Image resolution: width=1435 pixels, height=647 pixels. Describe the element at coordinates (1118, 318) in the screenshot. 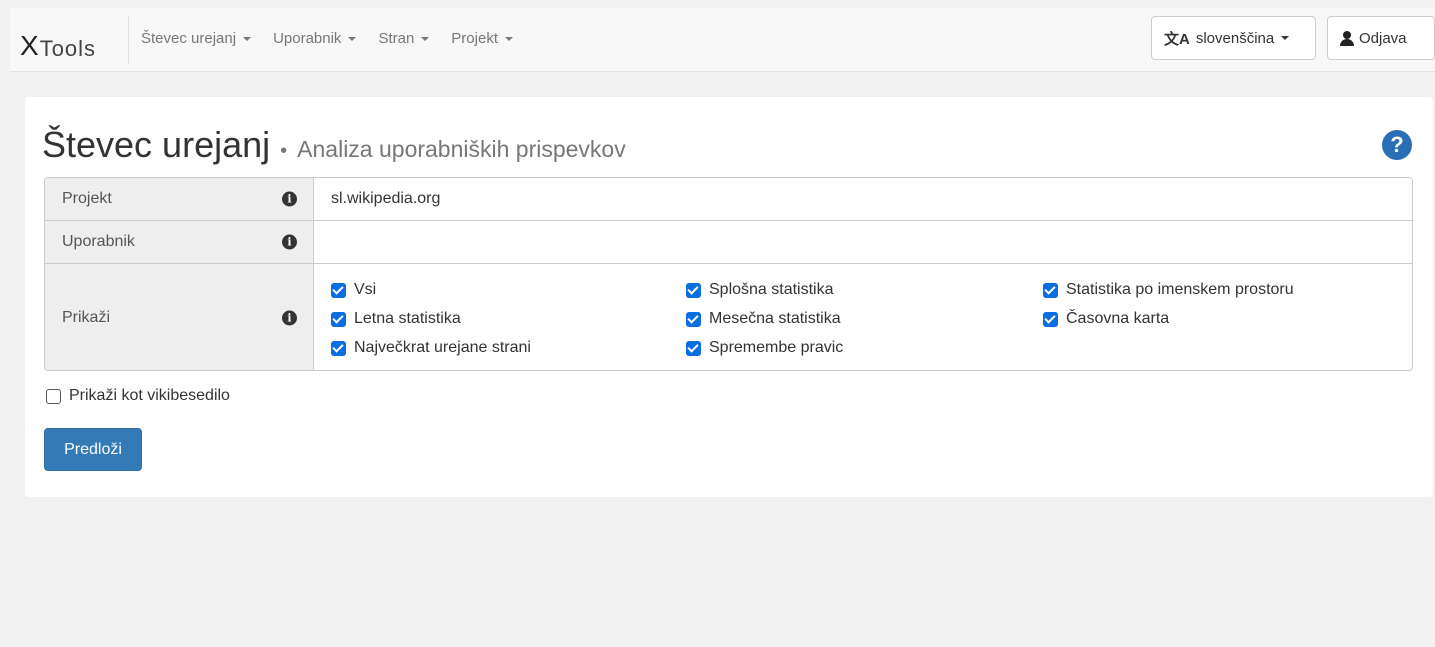

I see `checkbox-label: Časovna karta` at that location.